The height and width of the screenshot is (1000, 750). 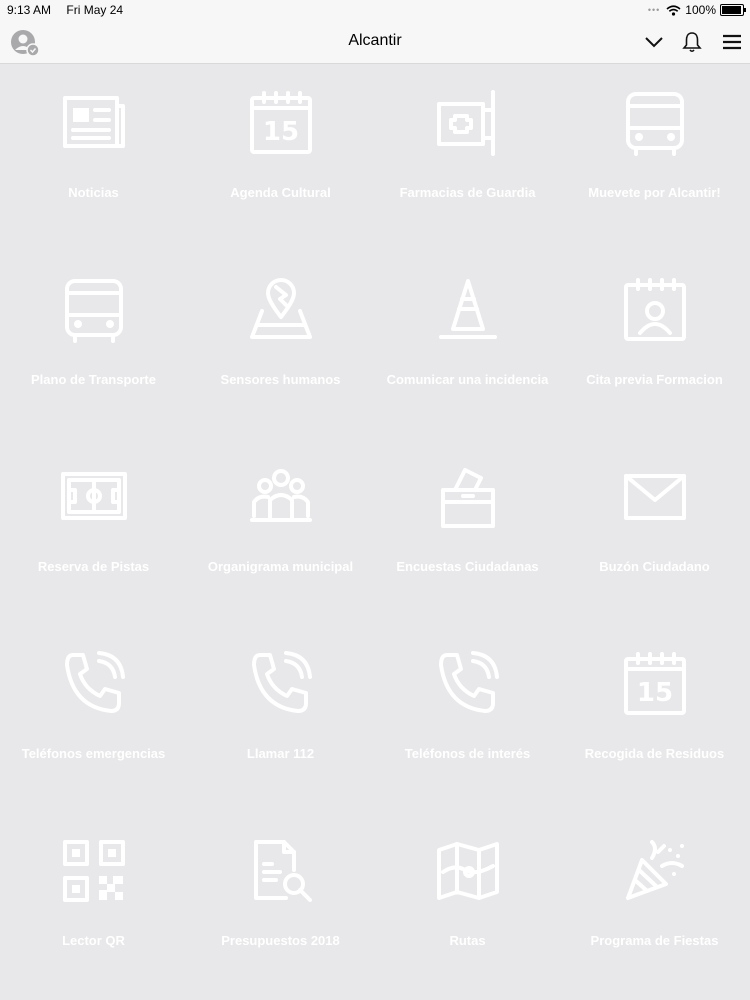 What do you see at coordinates (654, 379) in the screenshot?
I see `tile-label: Cita previa Formacion` at bounding box center [654, 379].